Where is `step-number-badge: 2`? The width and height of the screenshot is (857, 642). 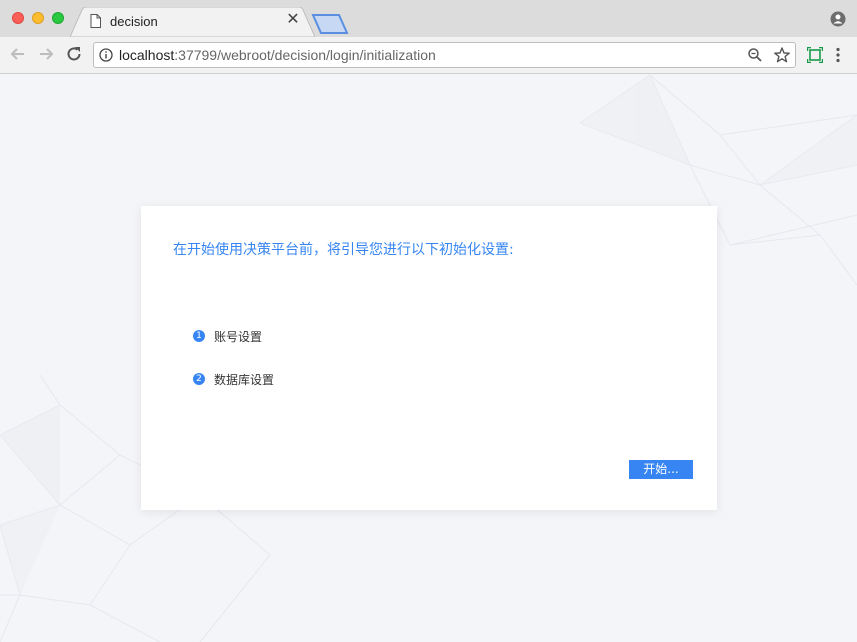
step-number-badge: 2 is located at coordinates (199, 379).